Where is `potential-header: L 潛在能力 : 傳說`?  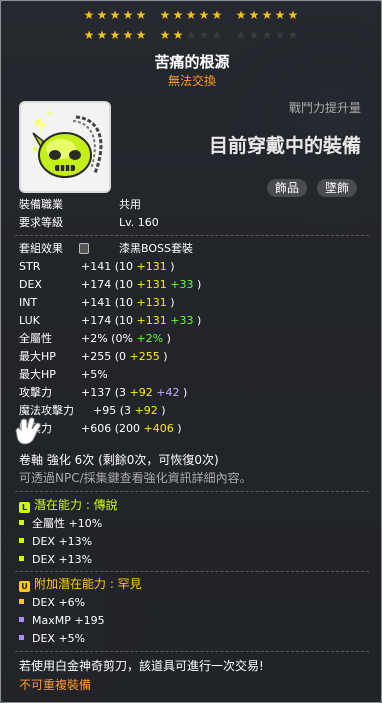 potential-header: L 潛在能力 : 傳說 is located at coordinates (68, 505).